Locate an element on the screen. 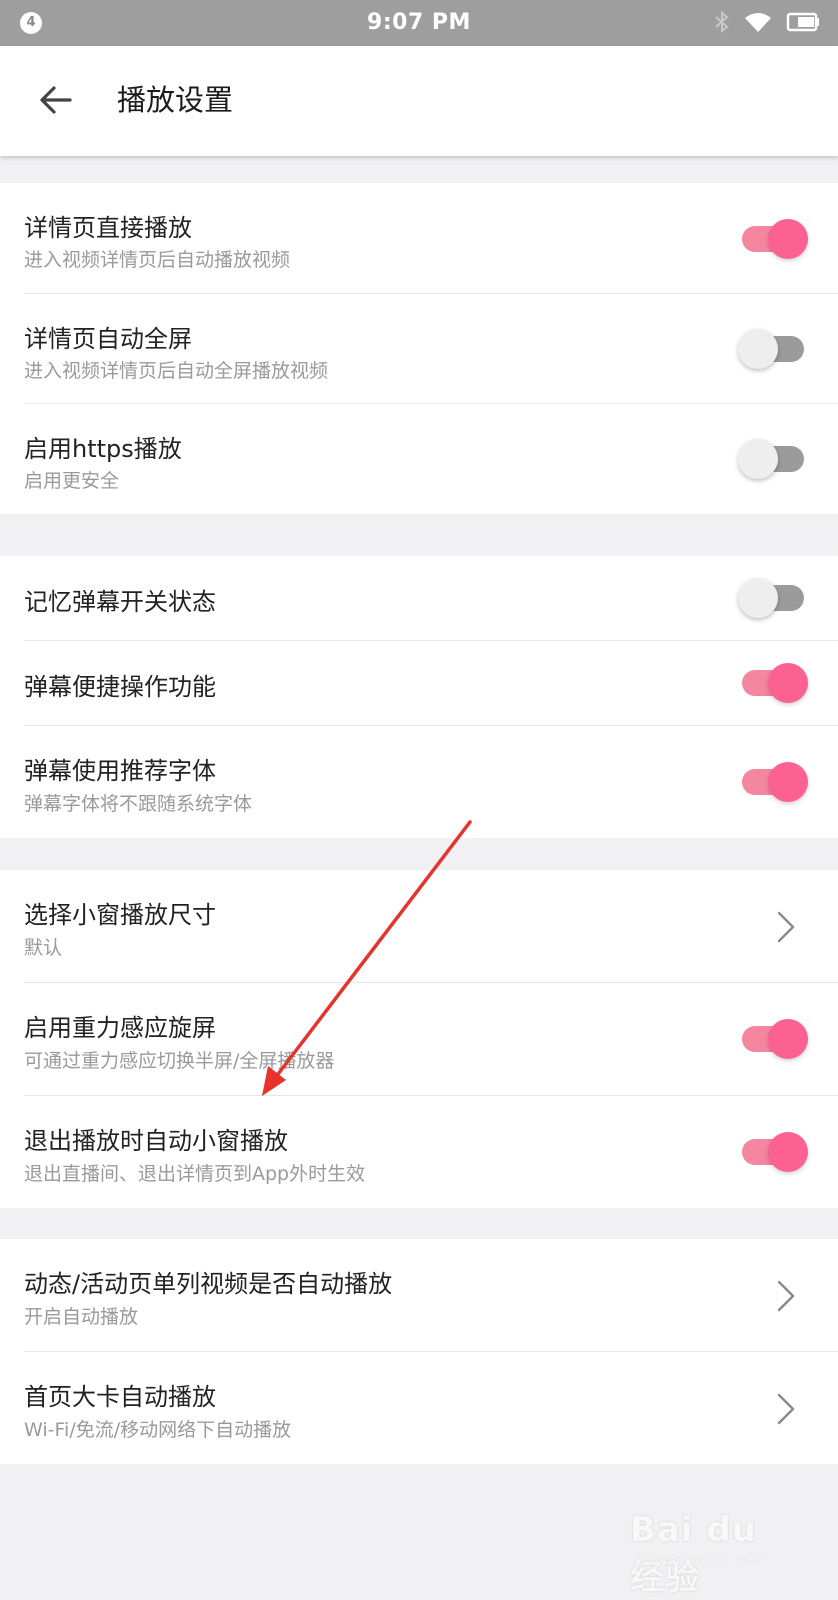  setting-row-danmaku-font: 弹幕使用推荐字体 弹幕字体将不跟随系统字体 is located at coordinates (419, 782).